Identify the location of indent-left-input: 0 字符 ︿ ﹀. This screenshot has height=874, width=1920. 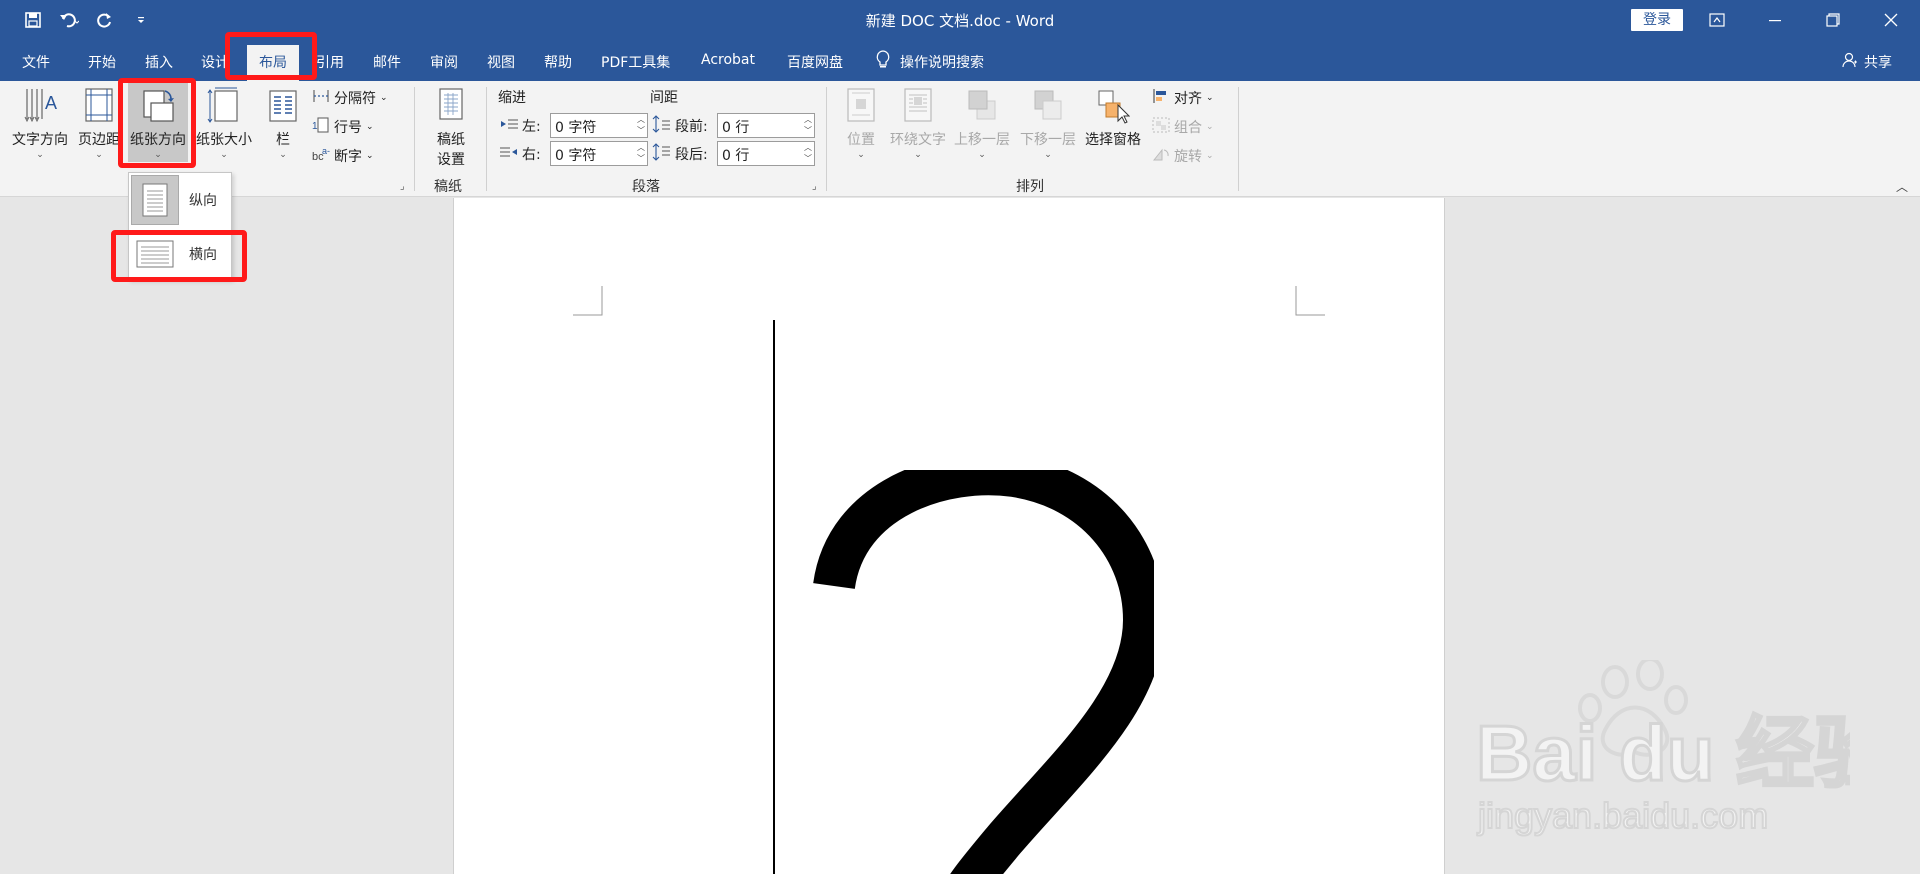
(599, 125).